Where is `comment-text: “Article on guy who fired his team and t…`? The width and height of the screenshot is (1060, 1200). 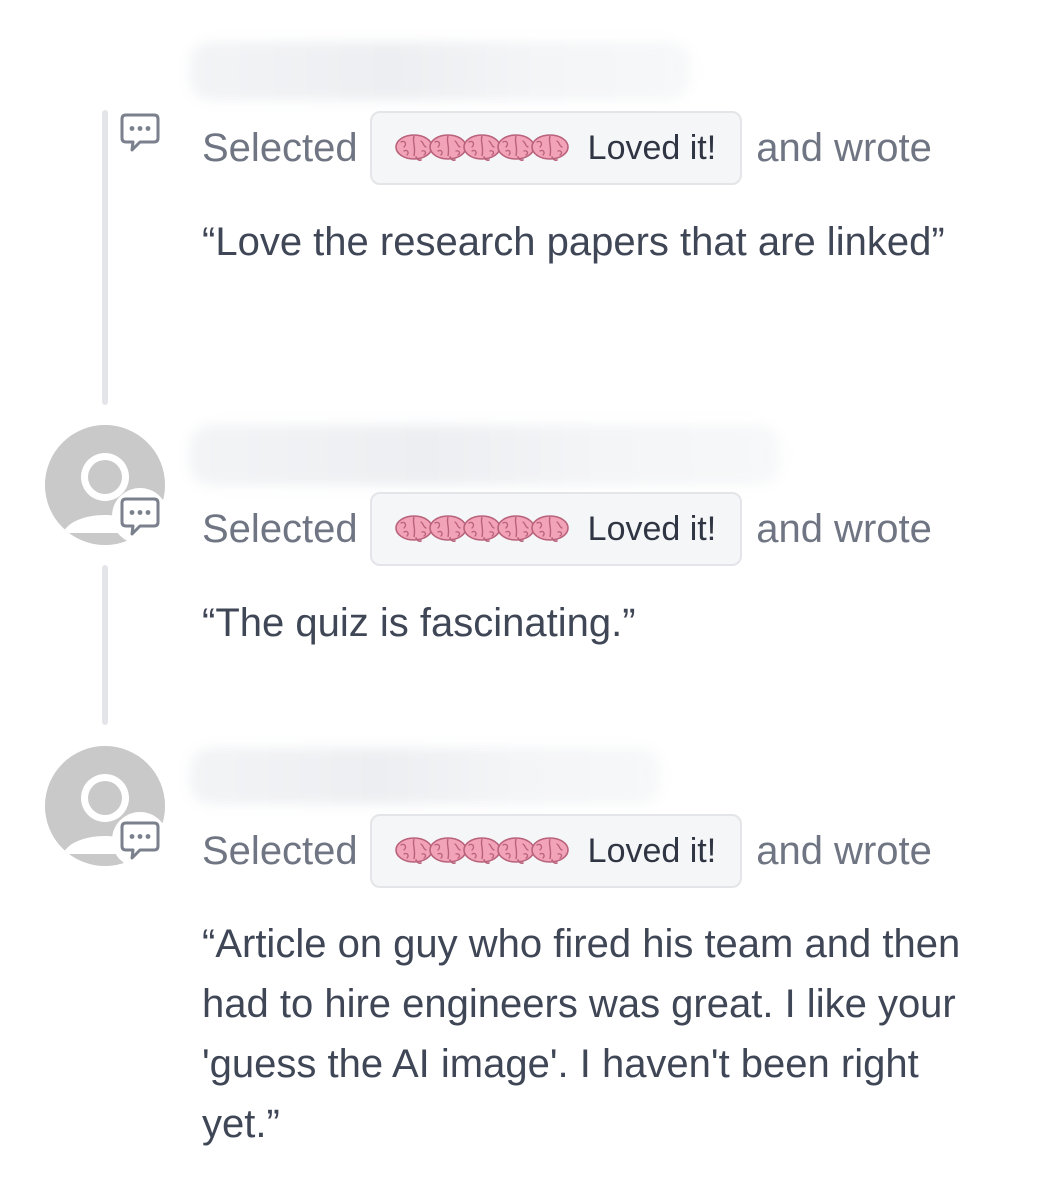
comment-text: “Article on guy who fired his team and t… is located at coordinates (581, 1034).